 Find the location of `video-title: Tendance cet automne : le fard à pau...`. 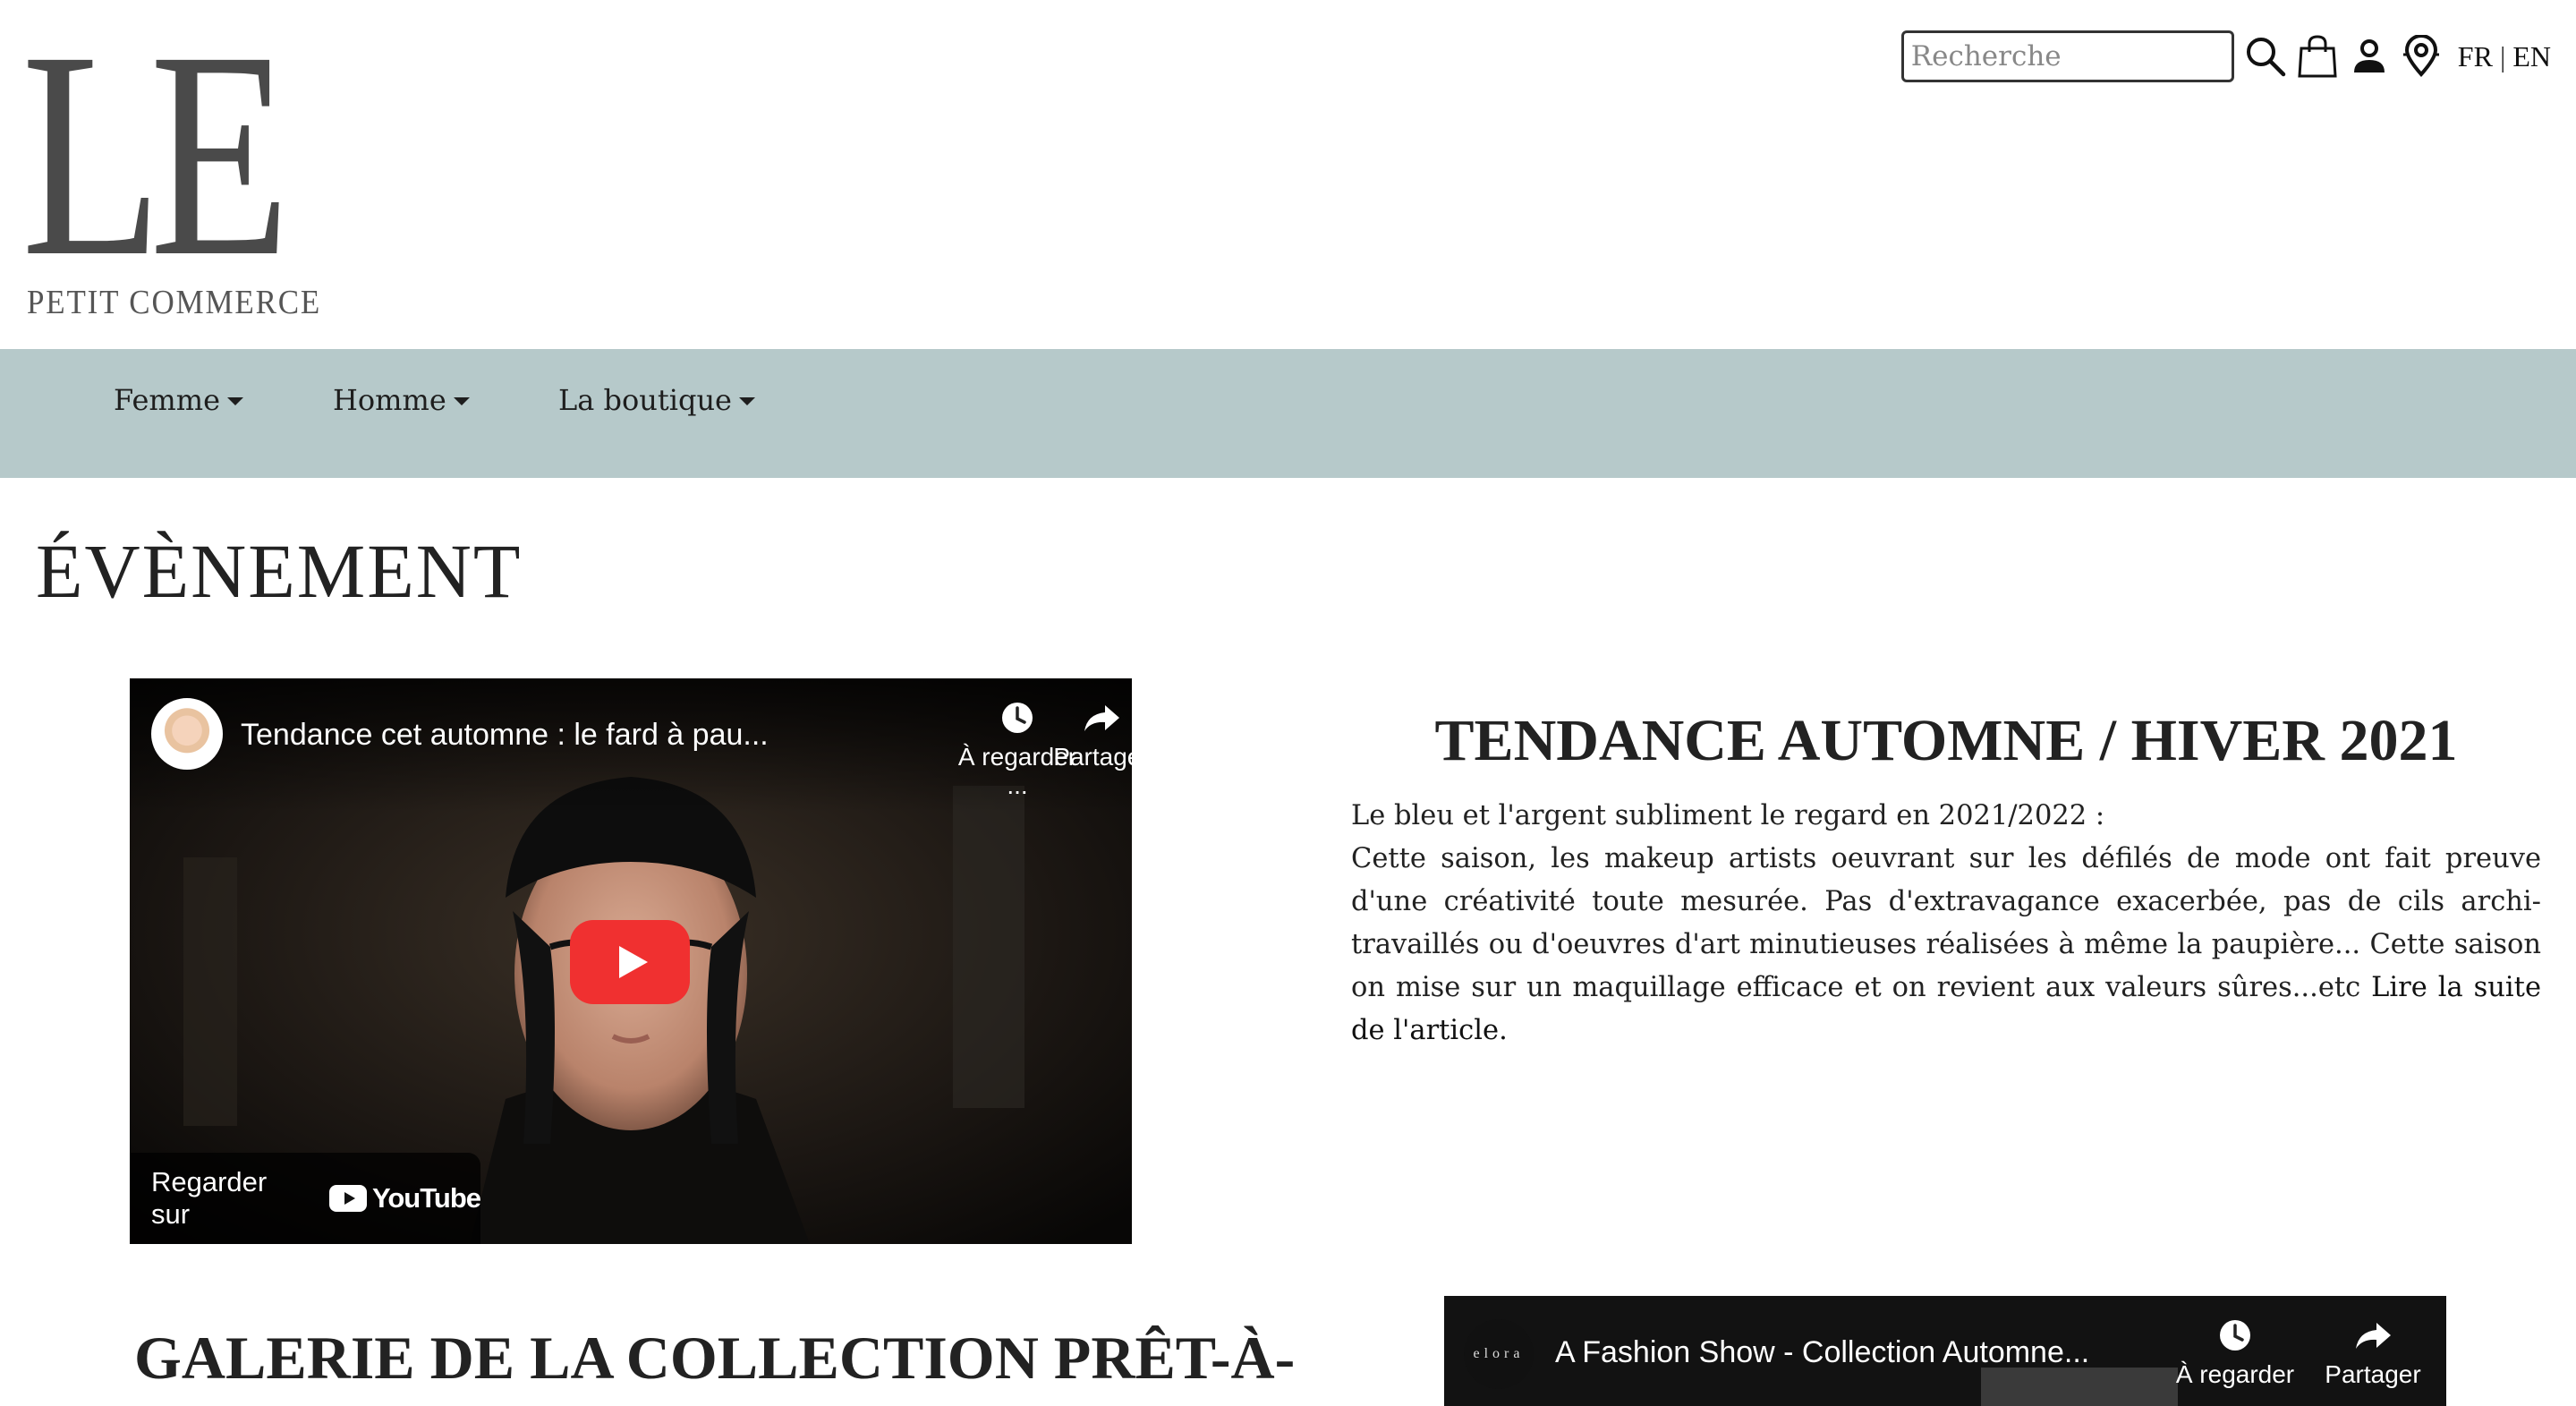

video-title: Tendance cet automne : le fard à pau... is located at coordinates (505, 735).